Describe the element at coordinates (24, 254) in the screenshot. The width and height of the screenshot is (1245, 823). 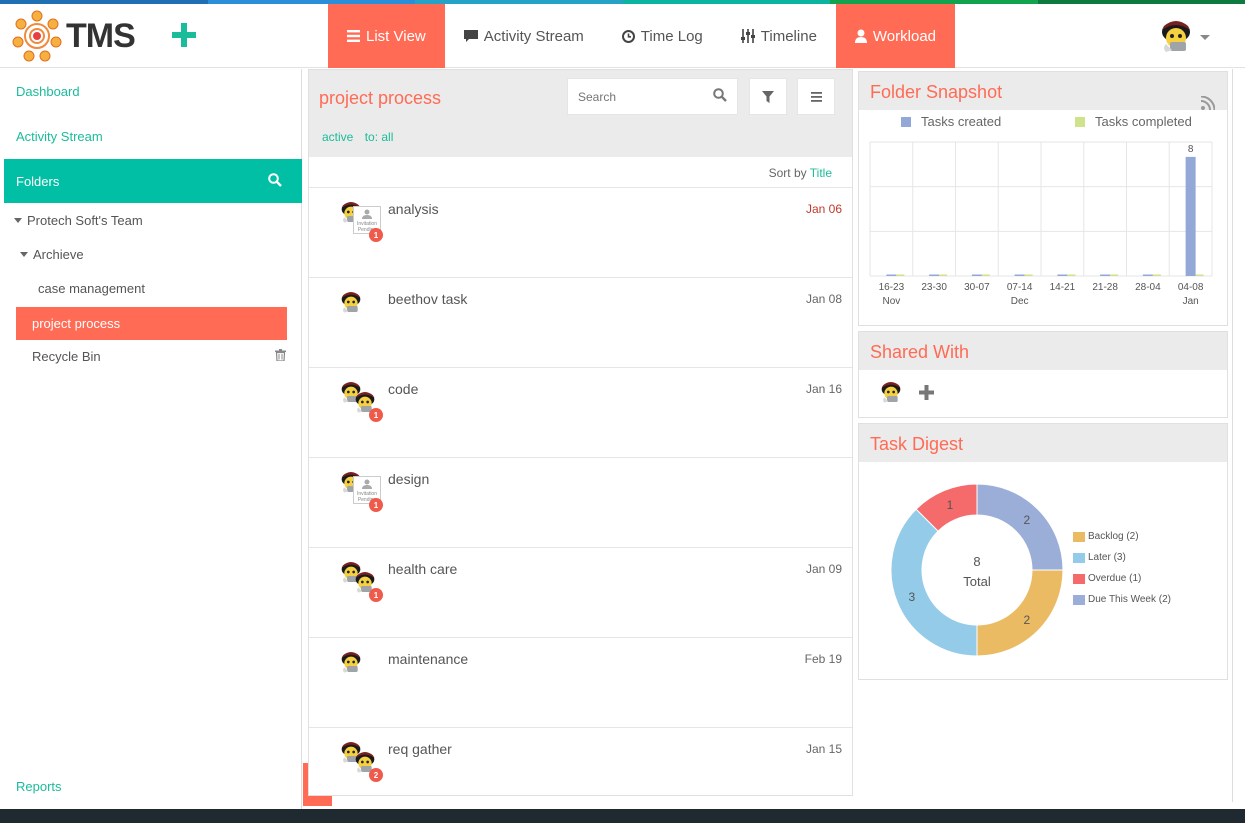
I see `caret-down-icon` at that location.